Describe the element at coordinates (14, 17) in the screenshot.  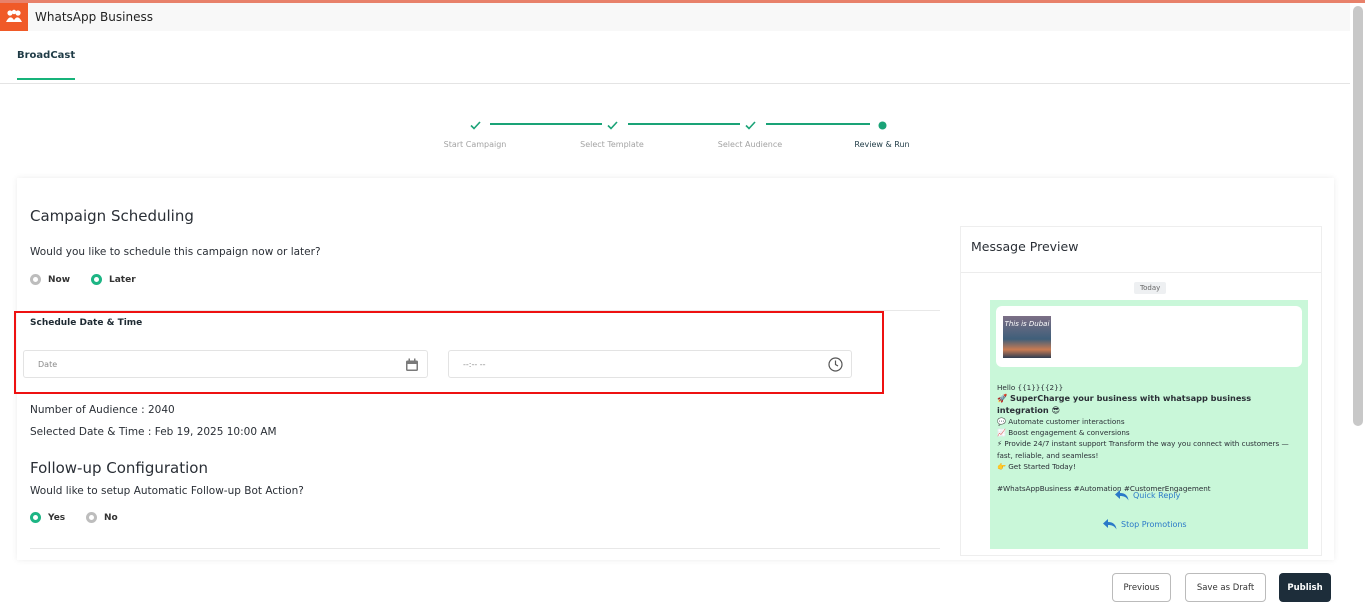
I see `app-logo-icon` at that location.